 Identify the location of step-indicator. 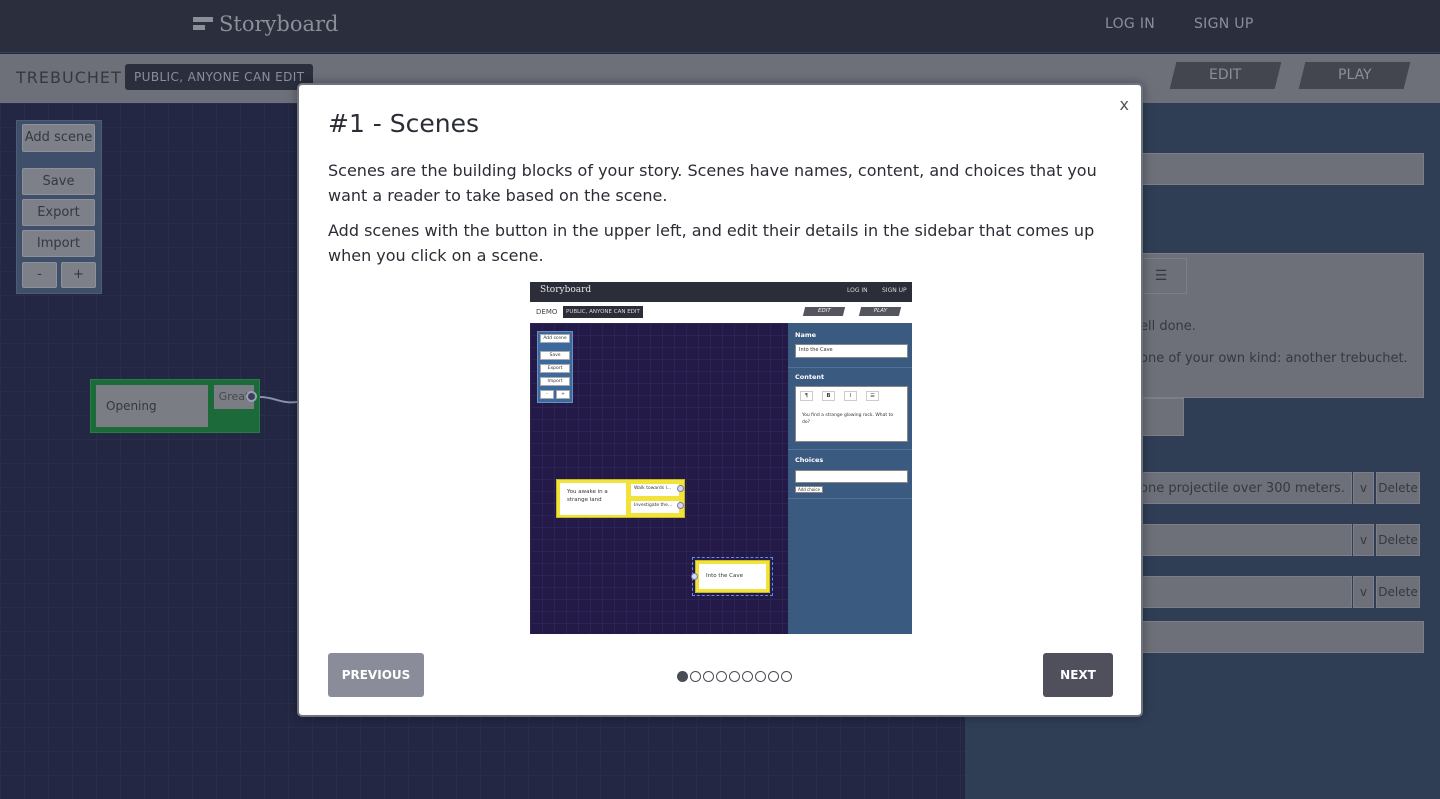
(734, 676).